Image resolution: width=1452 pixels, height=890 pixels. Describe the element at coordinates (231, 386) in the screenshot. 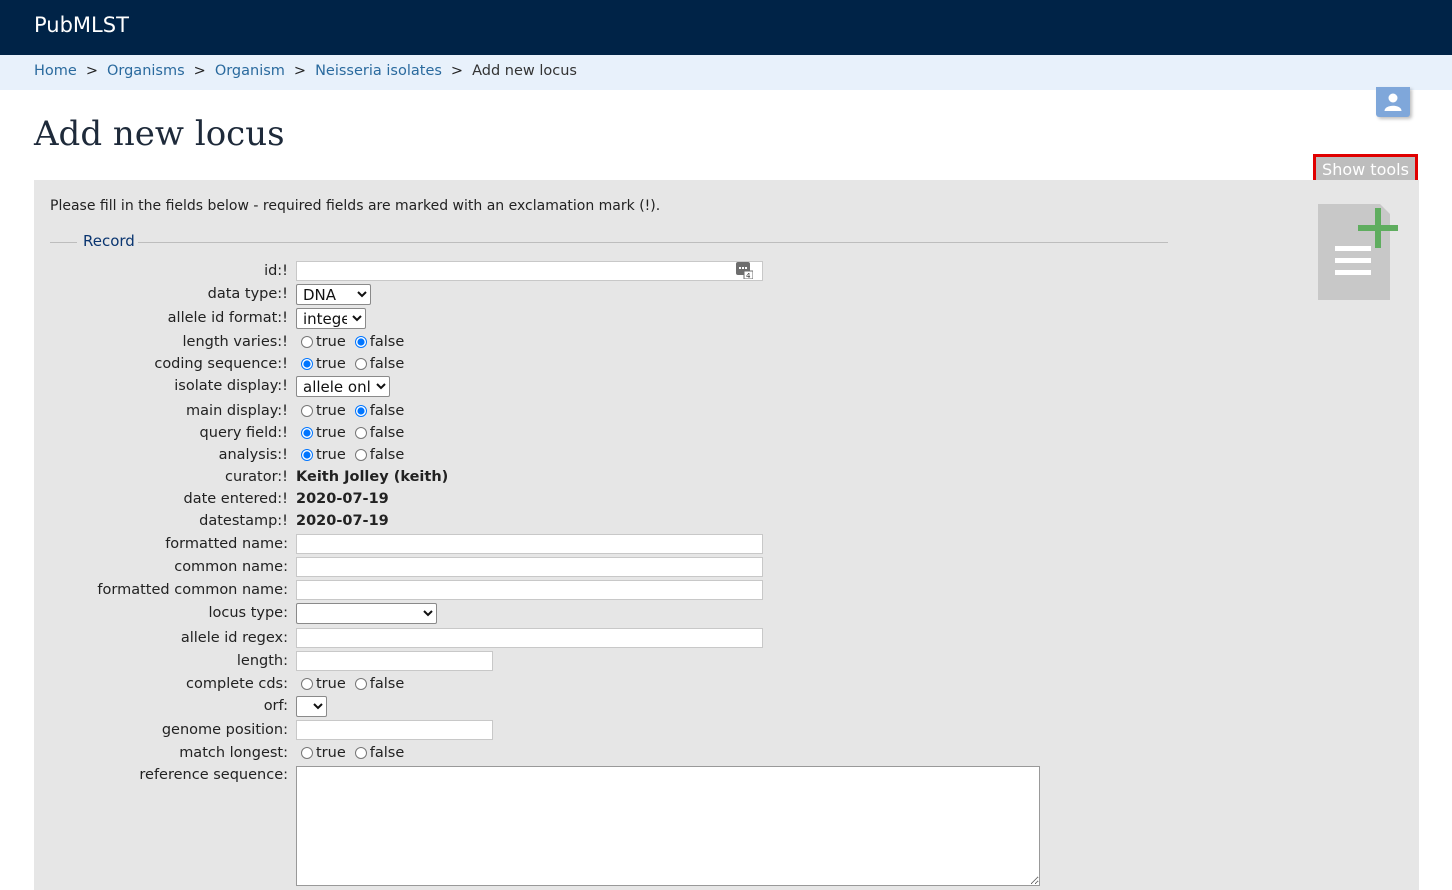

I see `isolate-display-label: isolate display:!` at that location.